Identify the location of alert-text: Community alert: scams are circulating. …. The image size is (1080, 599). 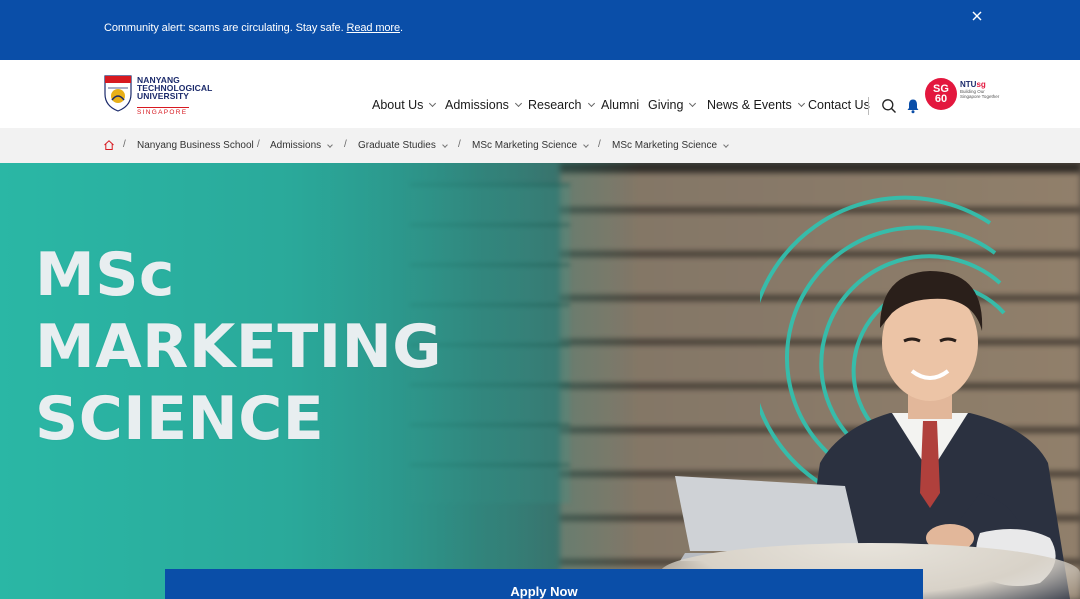
(224, 28).